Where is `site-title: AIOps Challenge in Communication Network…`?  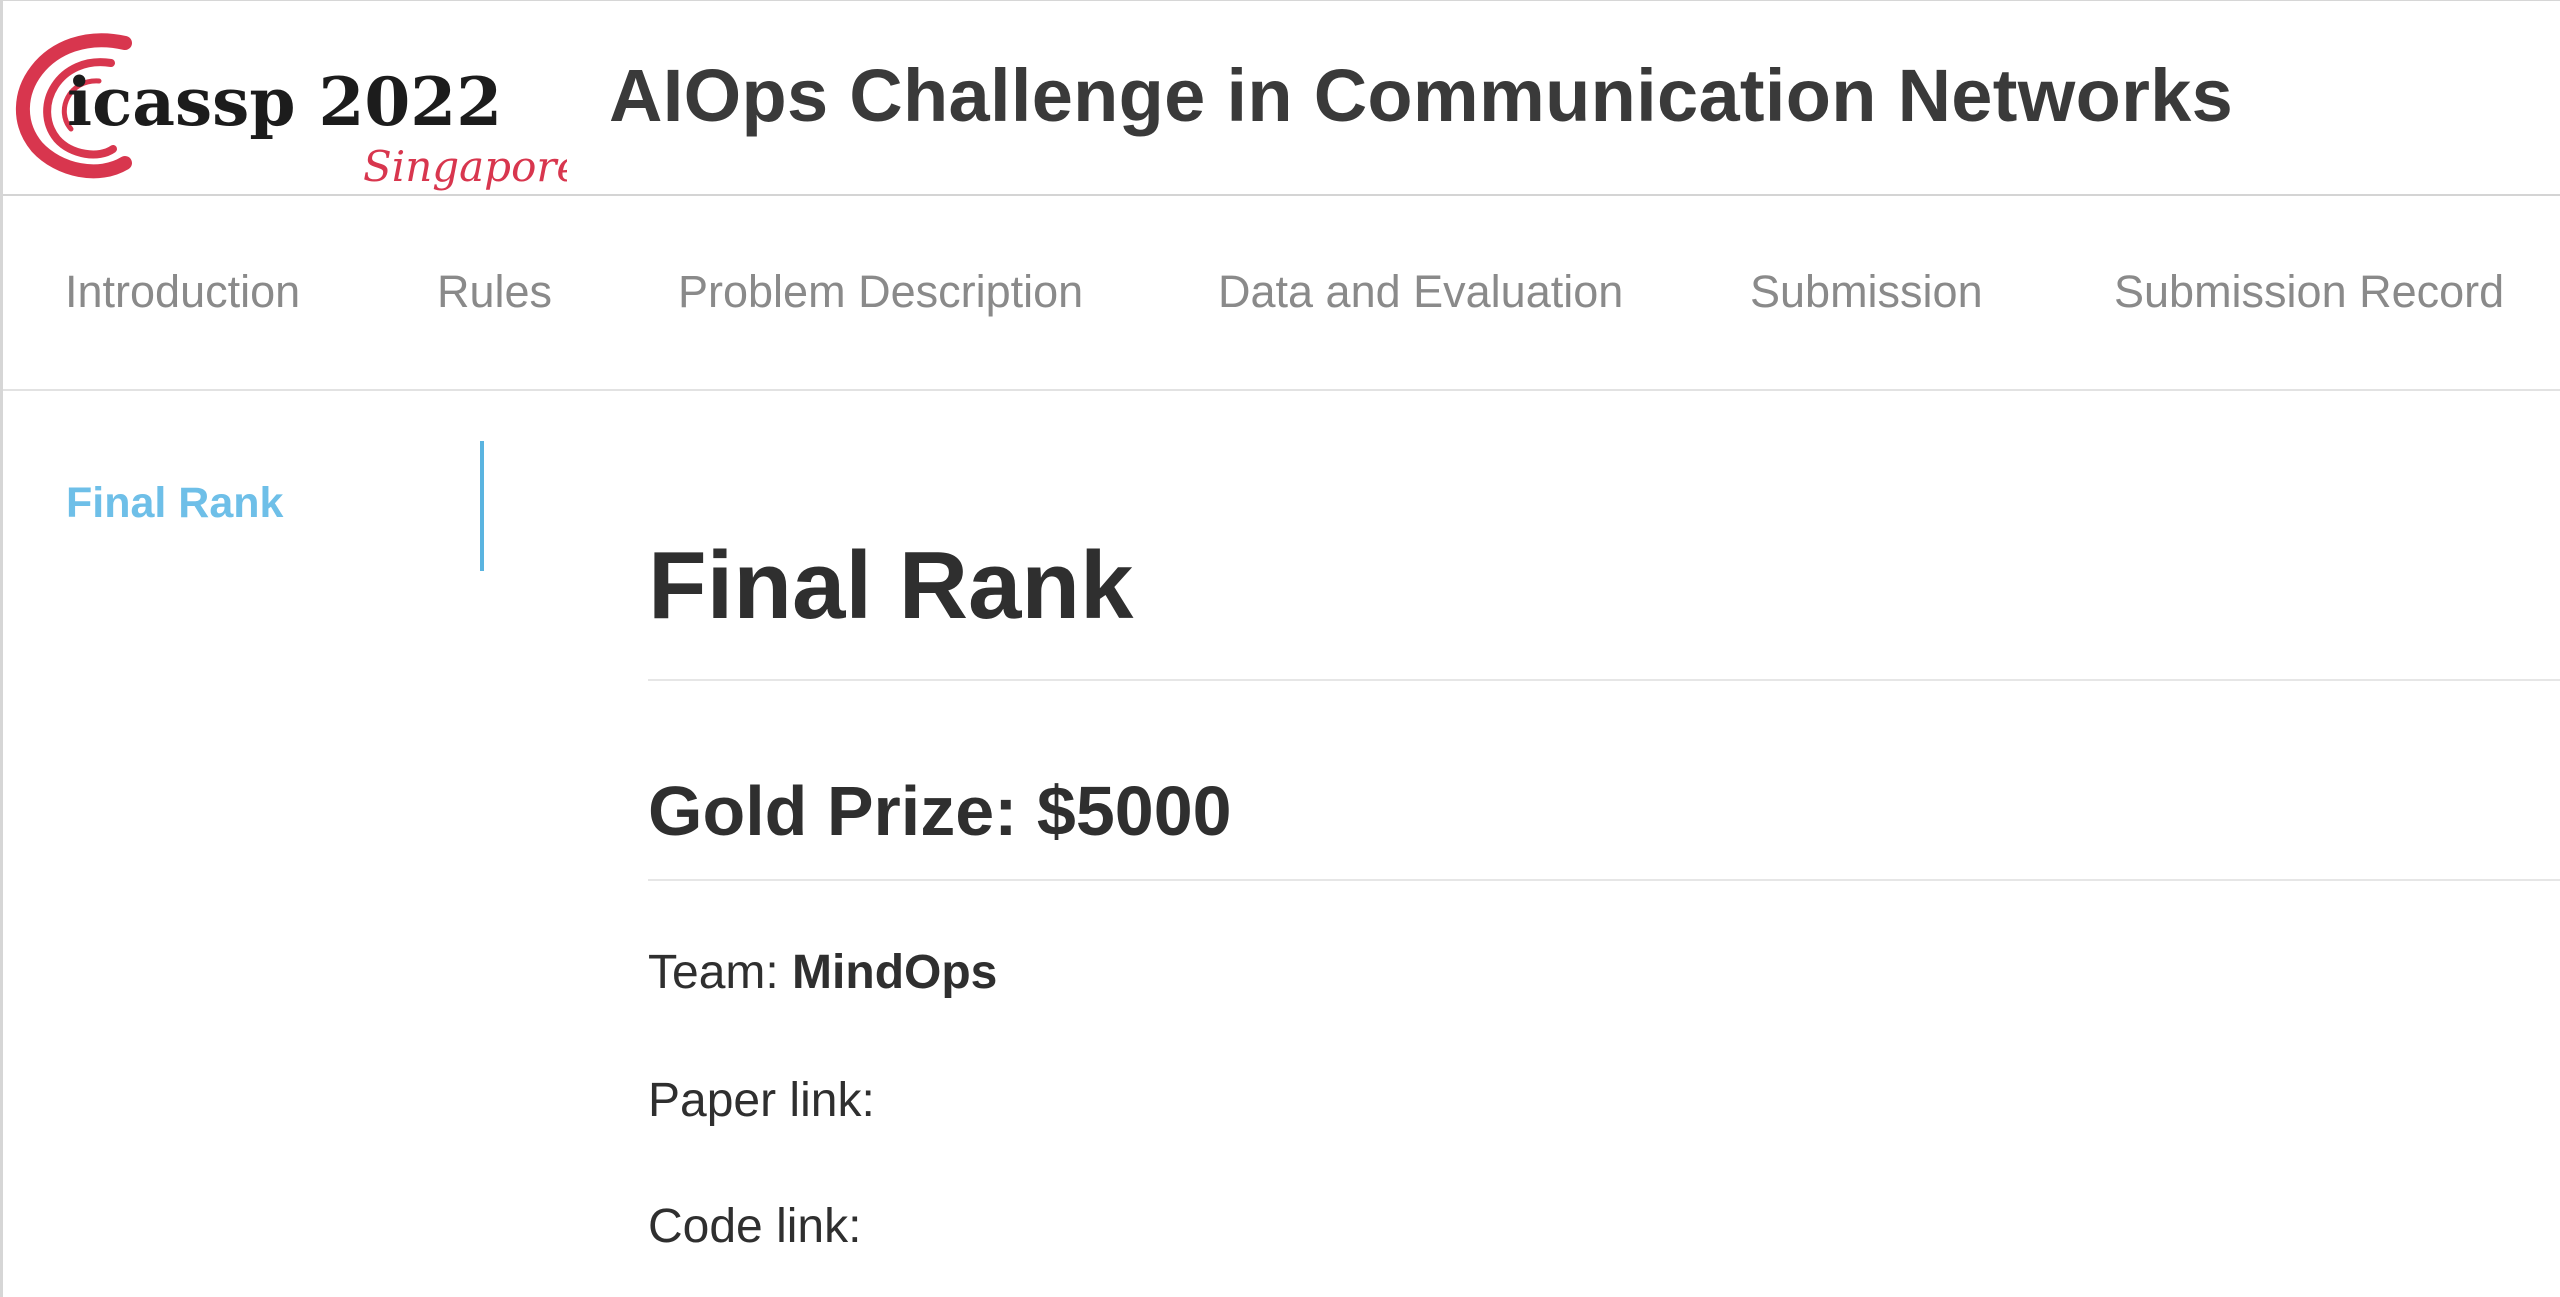
site-title: AIOps Challenge in Communication Network… is located at coordinates (1421, 95).